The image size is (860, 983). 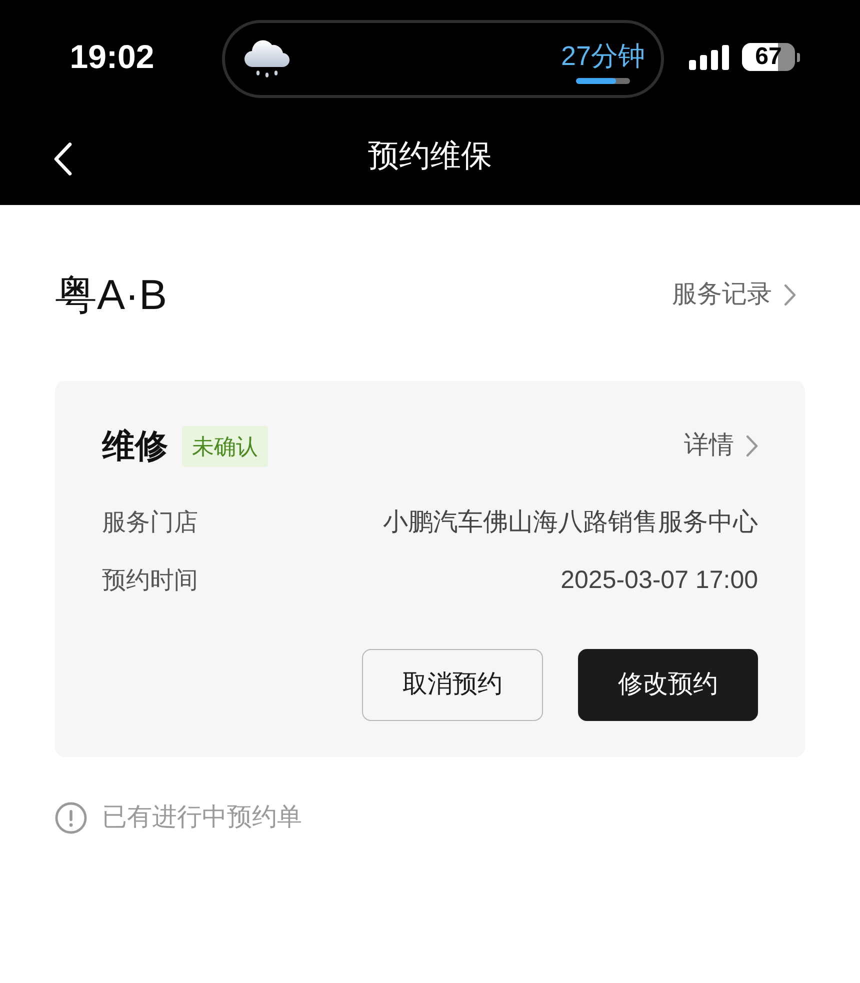 I want to click on service-records-link: 服务记录, so click(x=734, y=295).